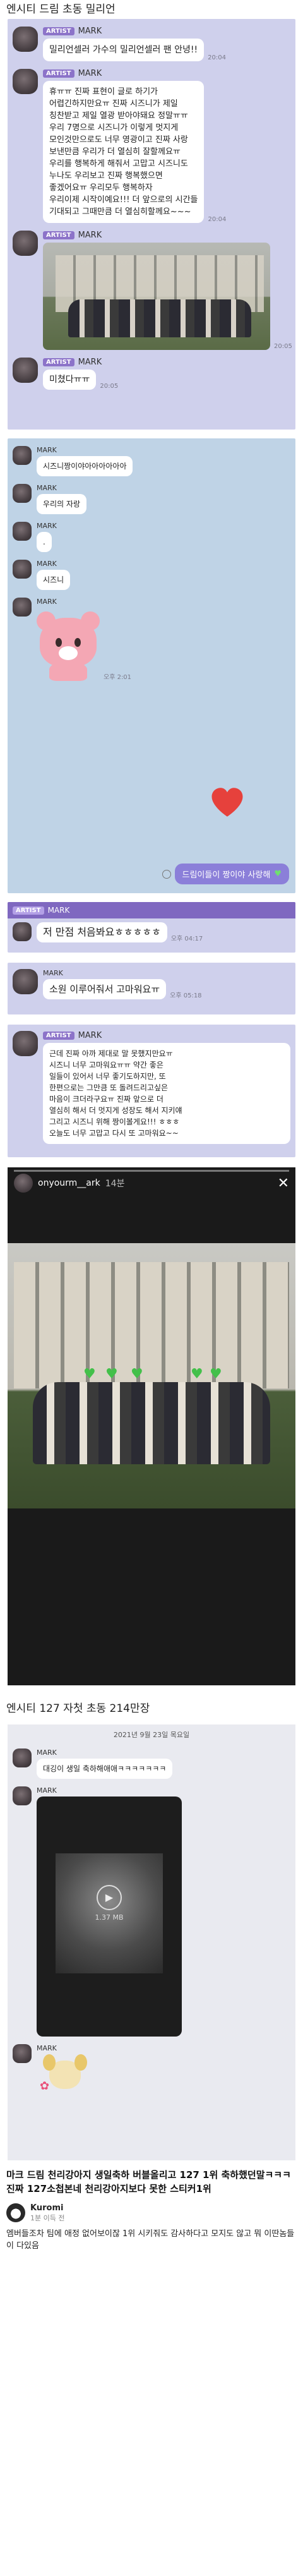 This screenshot has height=2576, width=303. I want to click on message-bubble: 소원 이루어줘서 고마워요ㅠ, so click(105, 989).